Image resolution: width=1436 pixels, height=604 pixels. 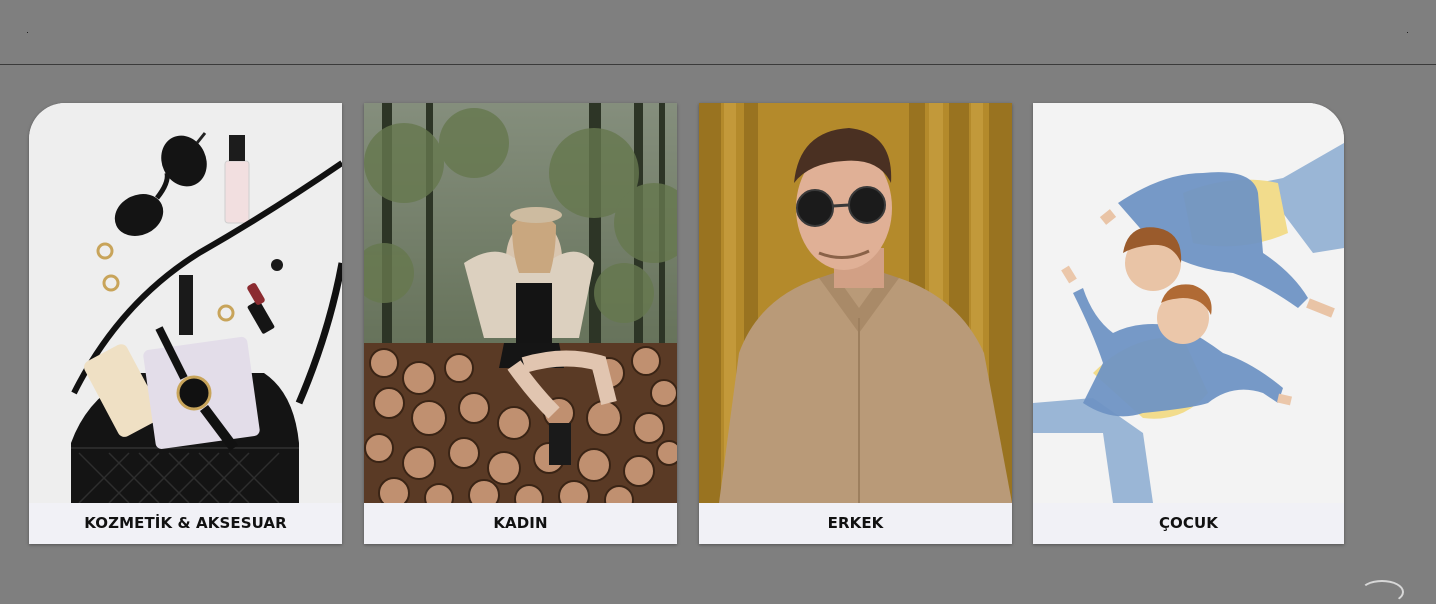 What do you see at coordinates (185, 523) in the screenshot?
I see `category-label: KOZMETİK & AKSESUAR` at bounding box center [185, 523].